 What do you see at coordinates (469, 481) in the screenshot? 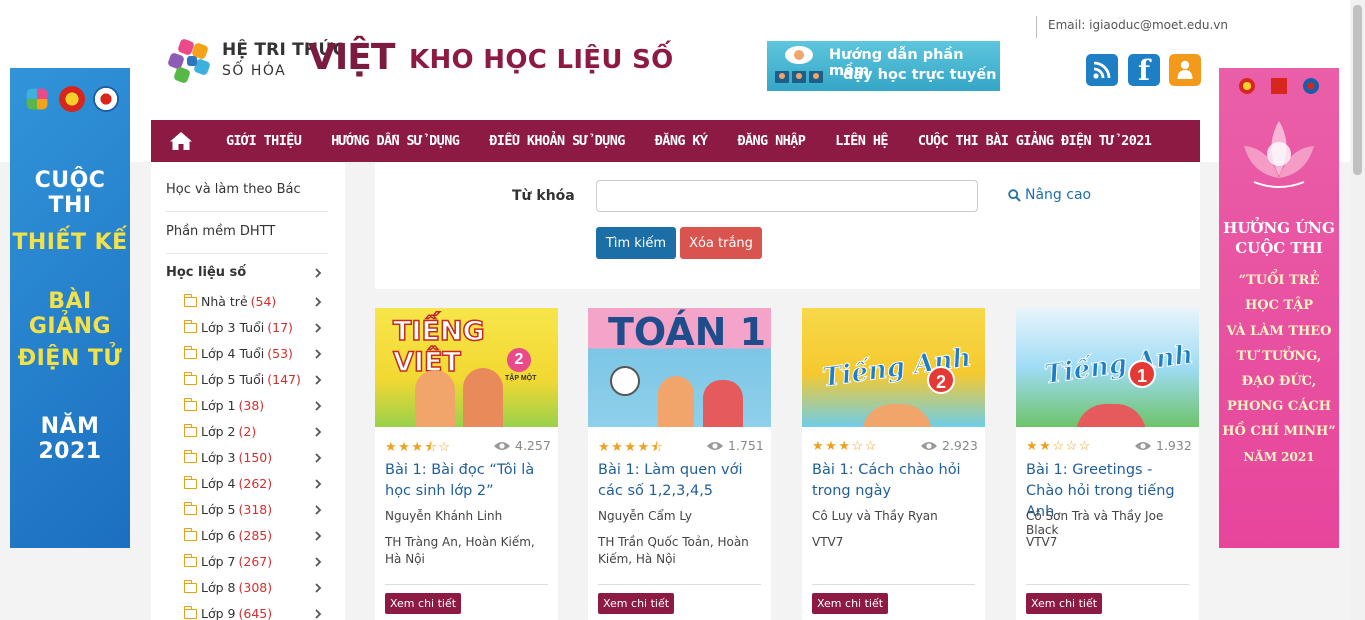
I see `lesson-title: Bài 1: Bài đọc “Tôi là học sinh lớp 2”` at bounding box center [469, 481].